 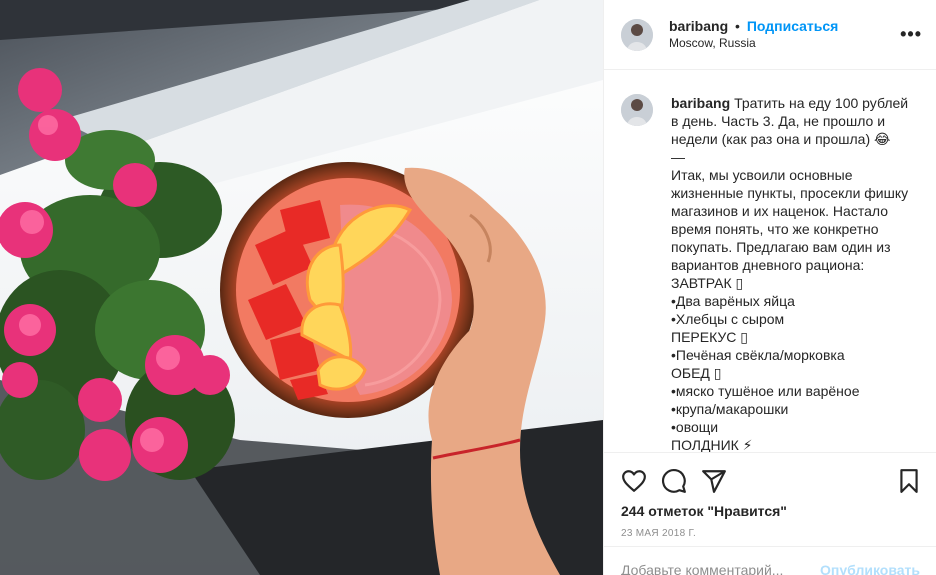 I want to click on post-date: 23 мая 2018 г., so click(x=771, y=533).